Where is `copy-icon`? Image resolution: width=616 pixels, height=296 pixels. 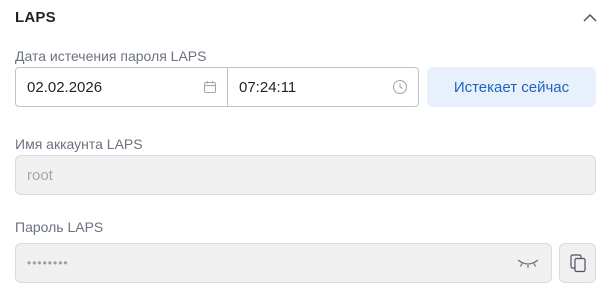
copy-icon is located at coordinates (577, 263).